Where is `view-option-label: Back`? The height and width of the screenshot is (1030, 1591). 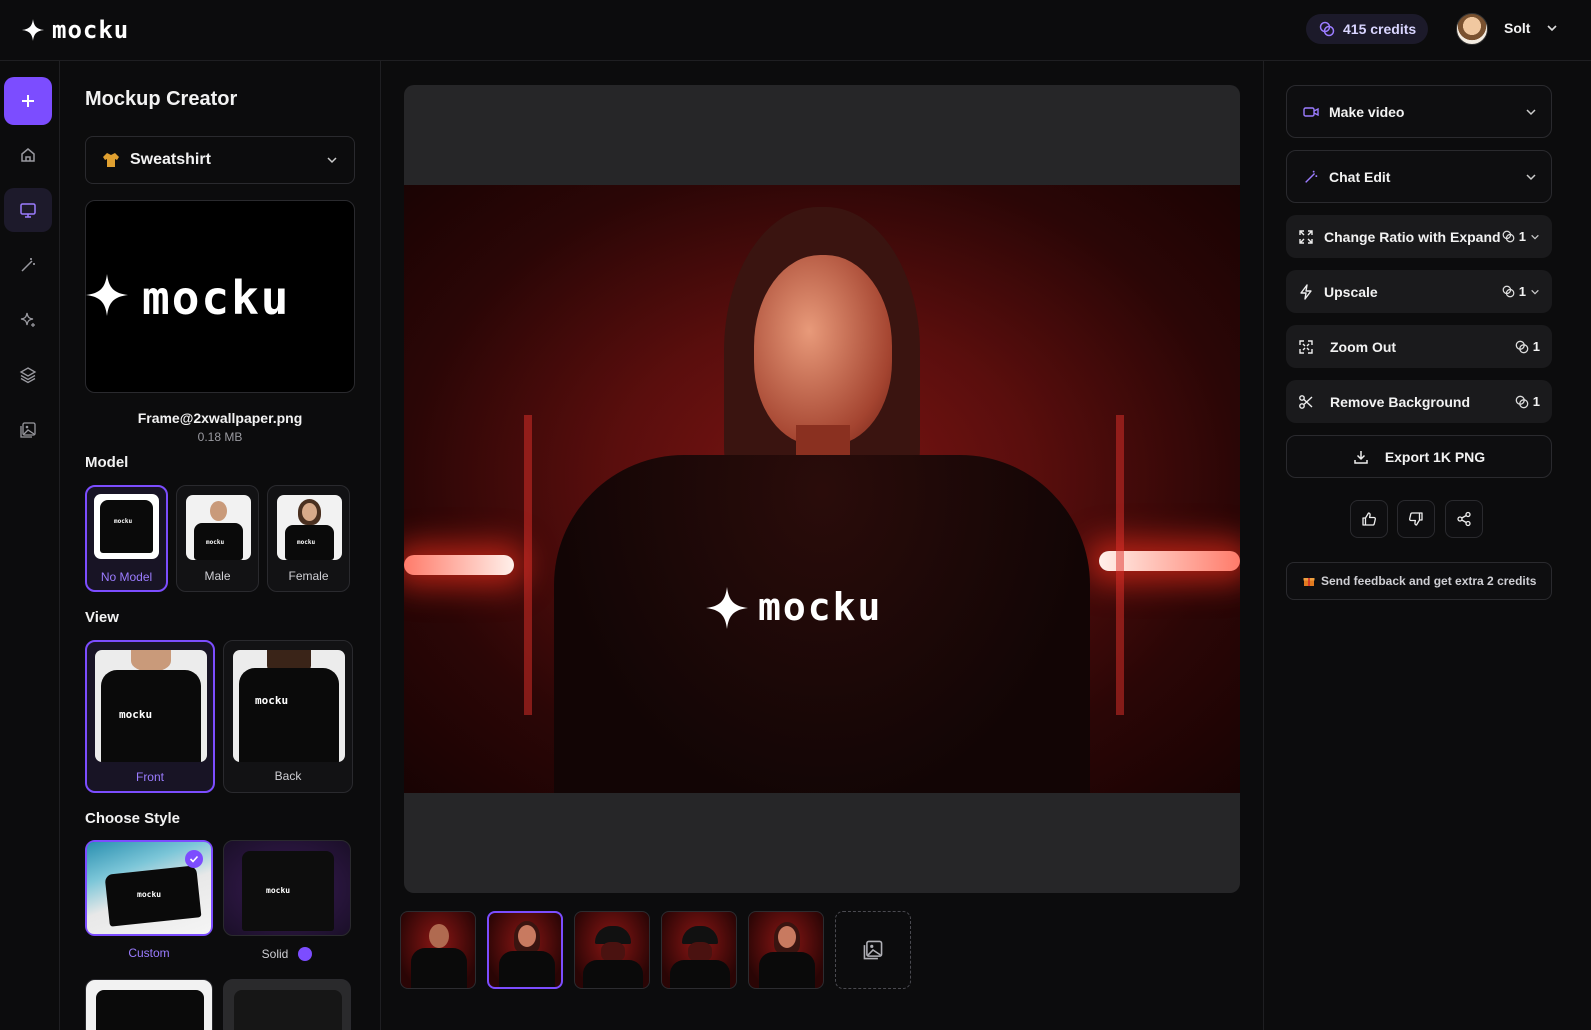 view-option-label: Back is located at coordinates (288, 776).